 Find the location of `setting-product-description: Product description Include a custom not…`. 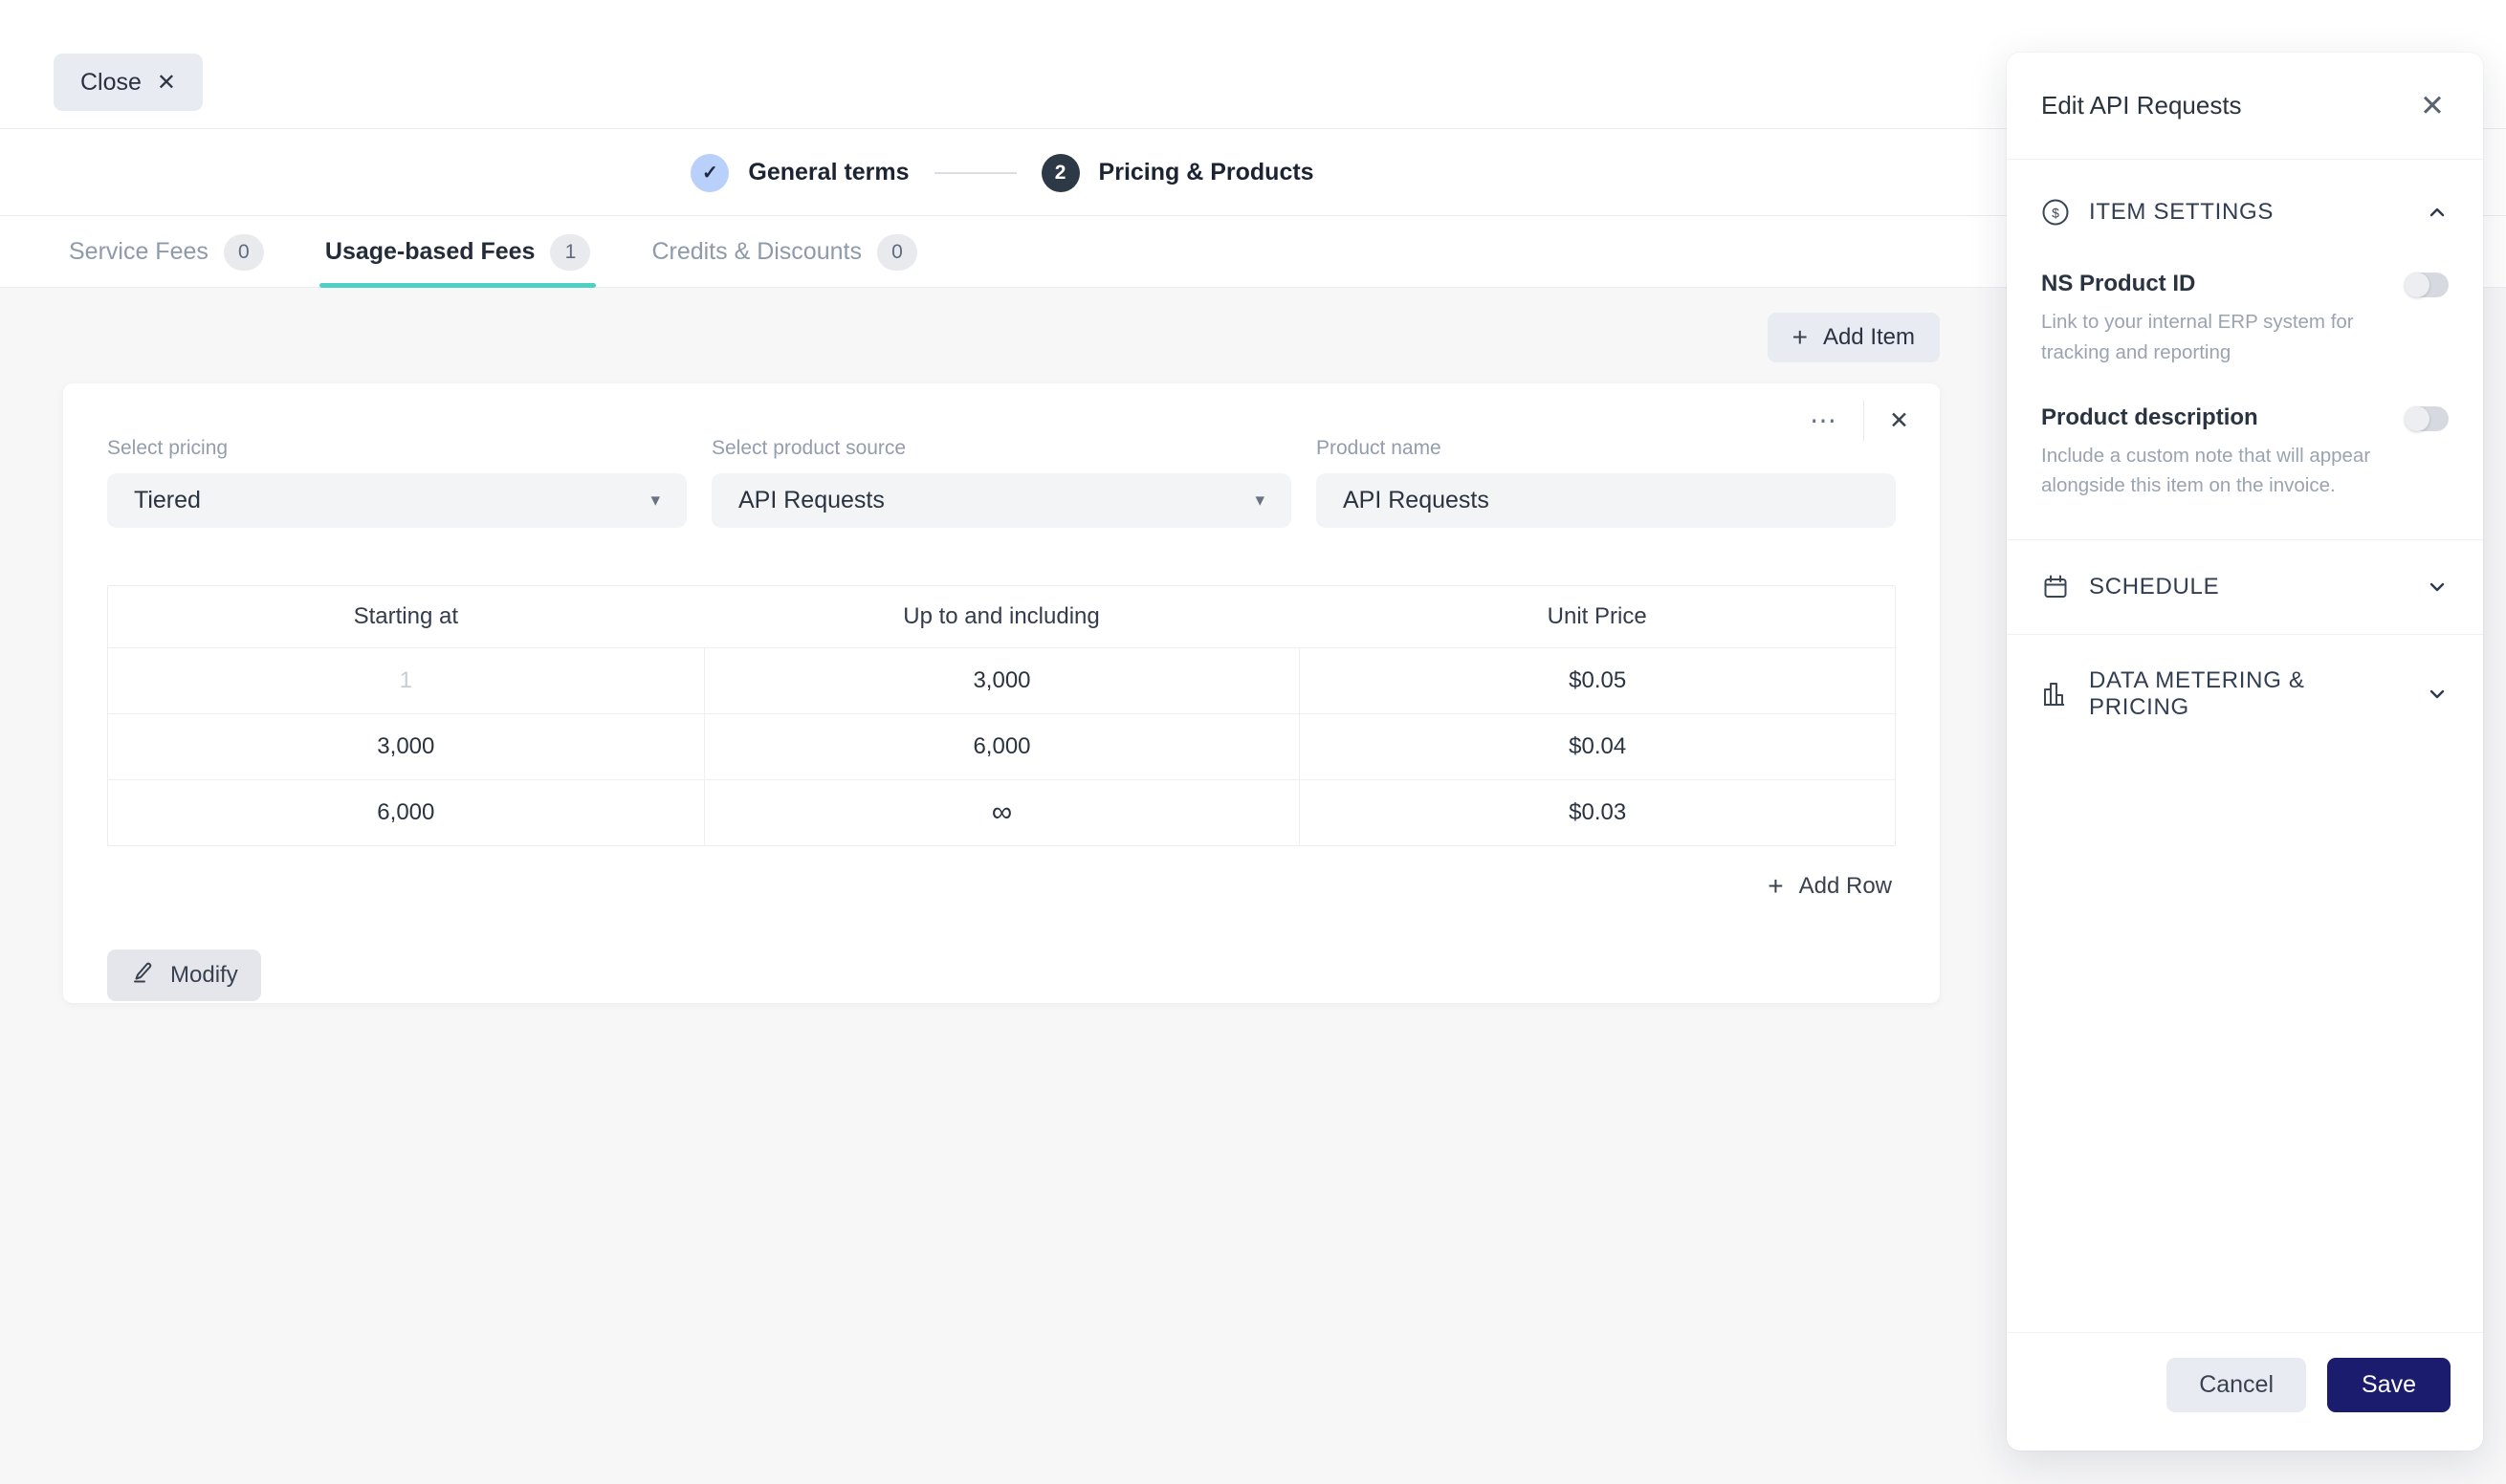

setting-product-description: Product description Include a custom not… is located at coordinates (2245, 453).